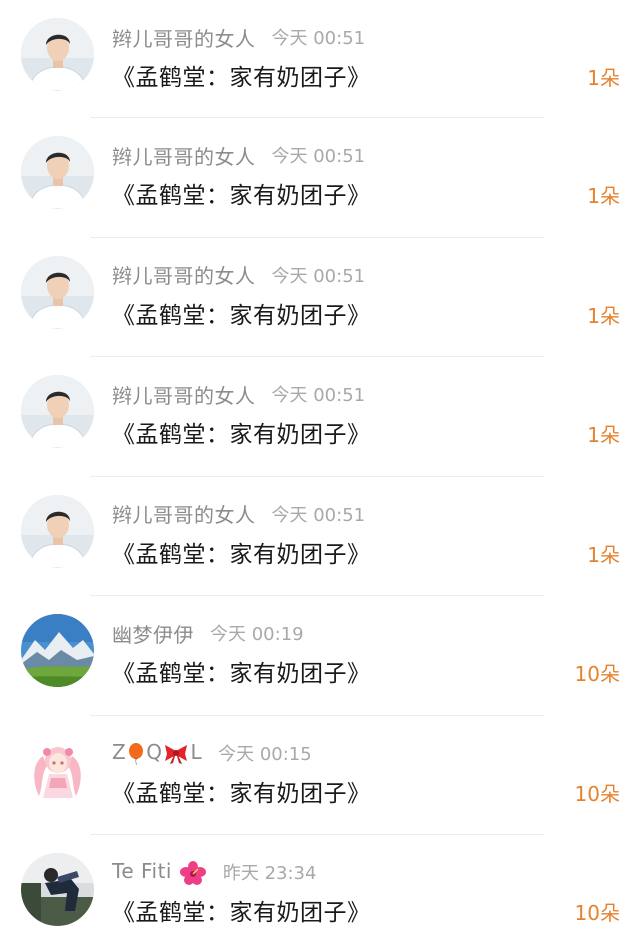  I want to click on username: Te Fiti, so click(159, 872).